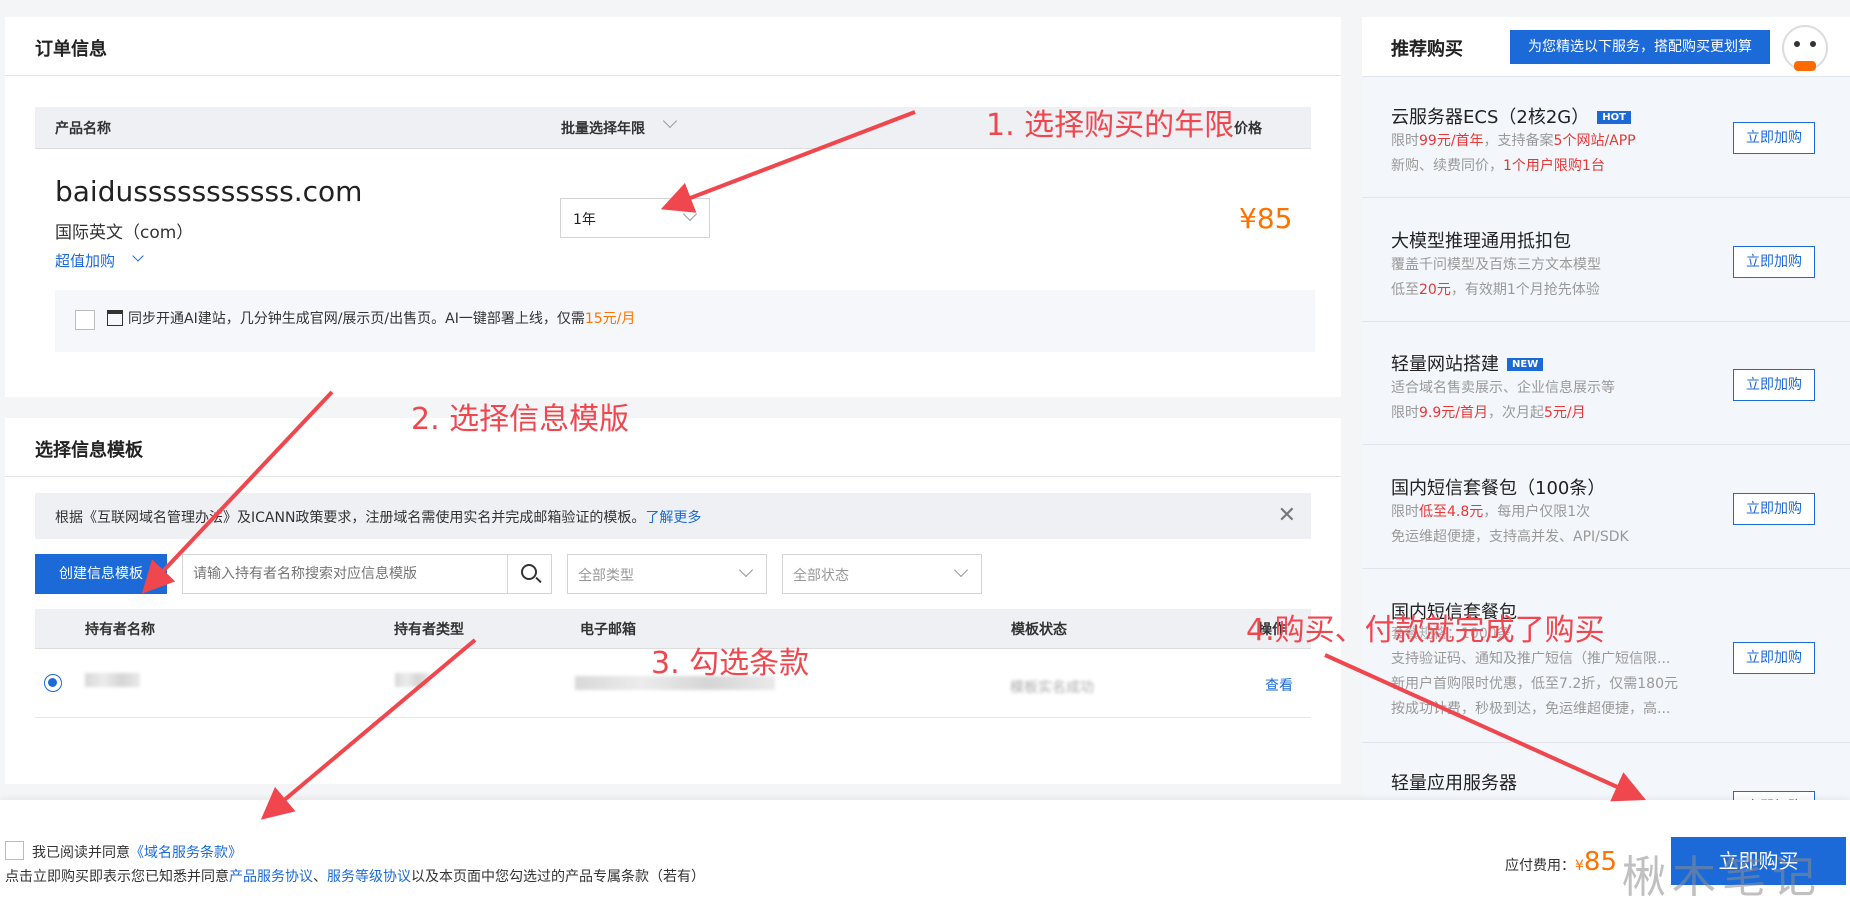  I want to click on row-status: 模板实名成功, so click(1052, 688).